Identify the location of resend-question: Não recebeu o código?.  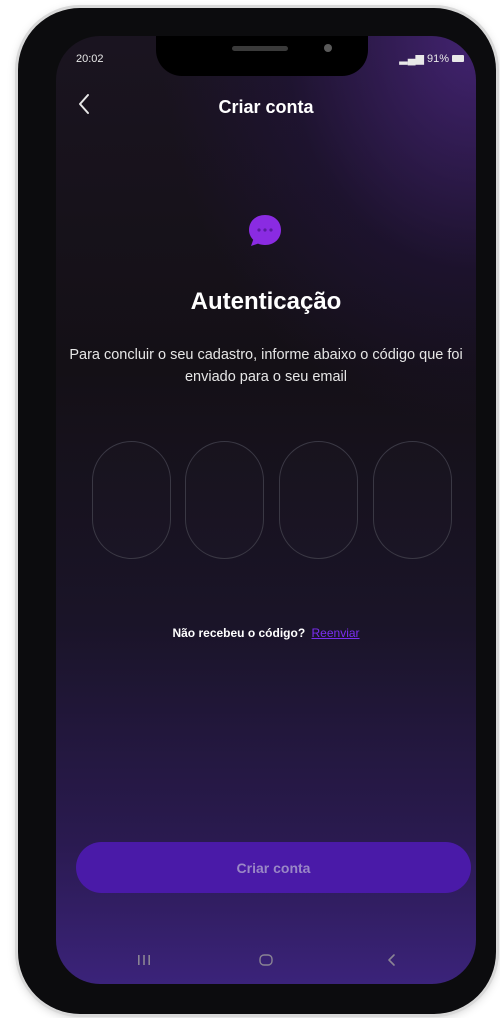
(239, 633).